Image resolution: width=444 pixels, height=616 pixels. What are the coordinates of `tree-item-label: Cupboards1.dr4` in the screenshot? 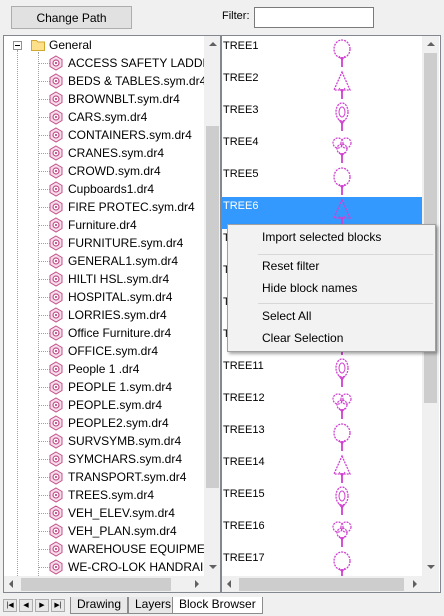 It's located at (111, 189).